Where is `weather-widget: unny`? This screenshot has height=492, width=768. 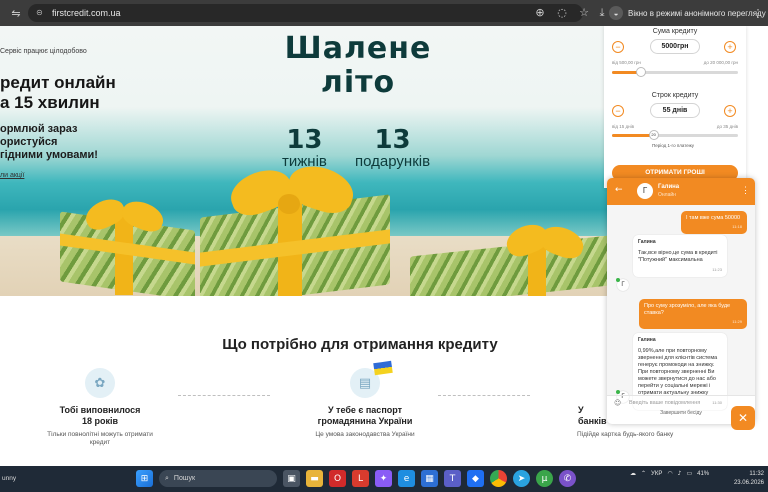 weather-widget: unny is located at coordinates (9, 478).